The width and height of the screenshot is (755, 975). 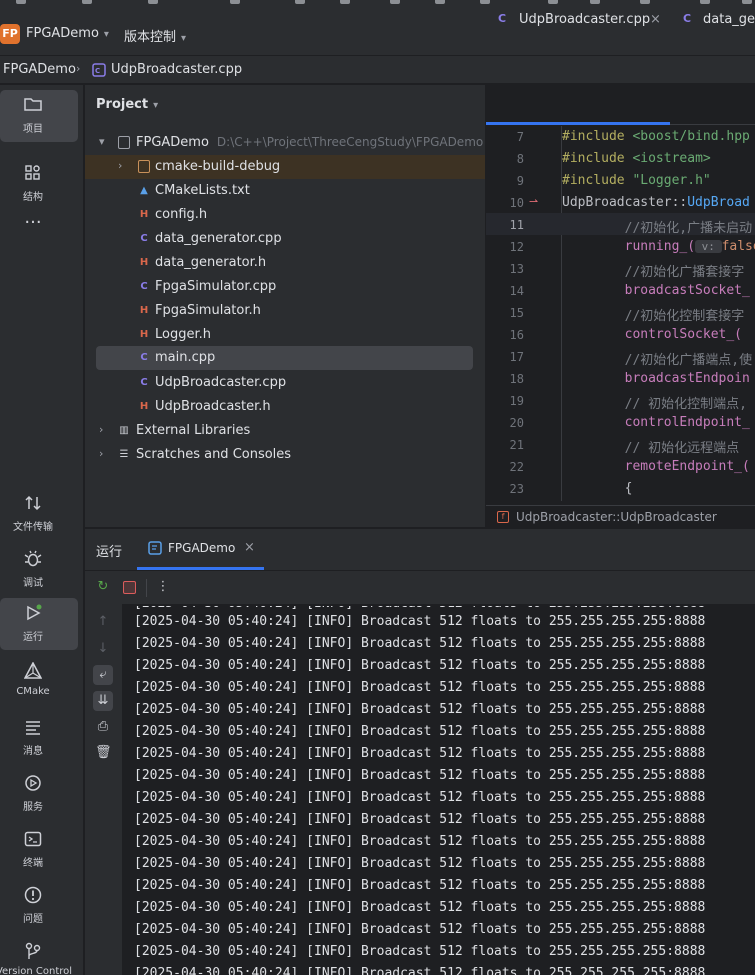 I want to click on tree-item-label: cmake-build-debug, so click(x=218, y=166).